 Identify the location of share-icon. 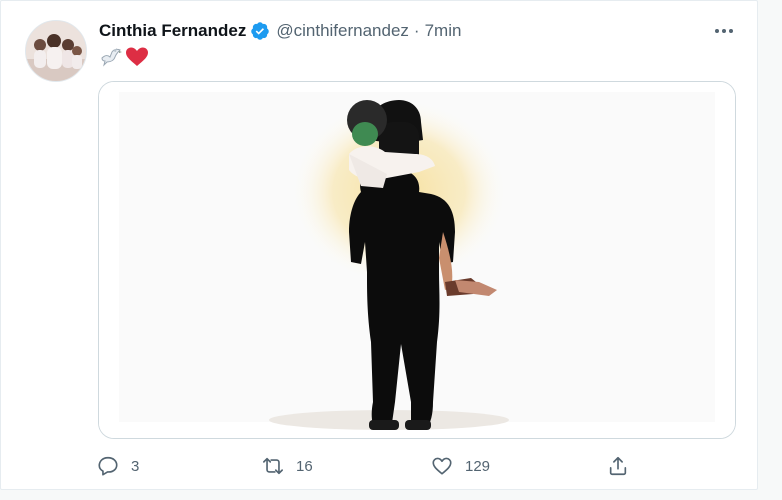
(618, 466).